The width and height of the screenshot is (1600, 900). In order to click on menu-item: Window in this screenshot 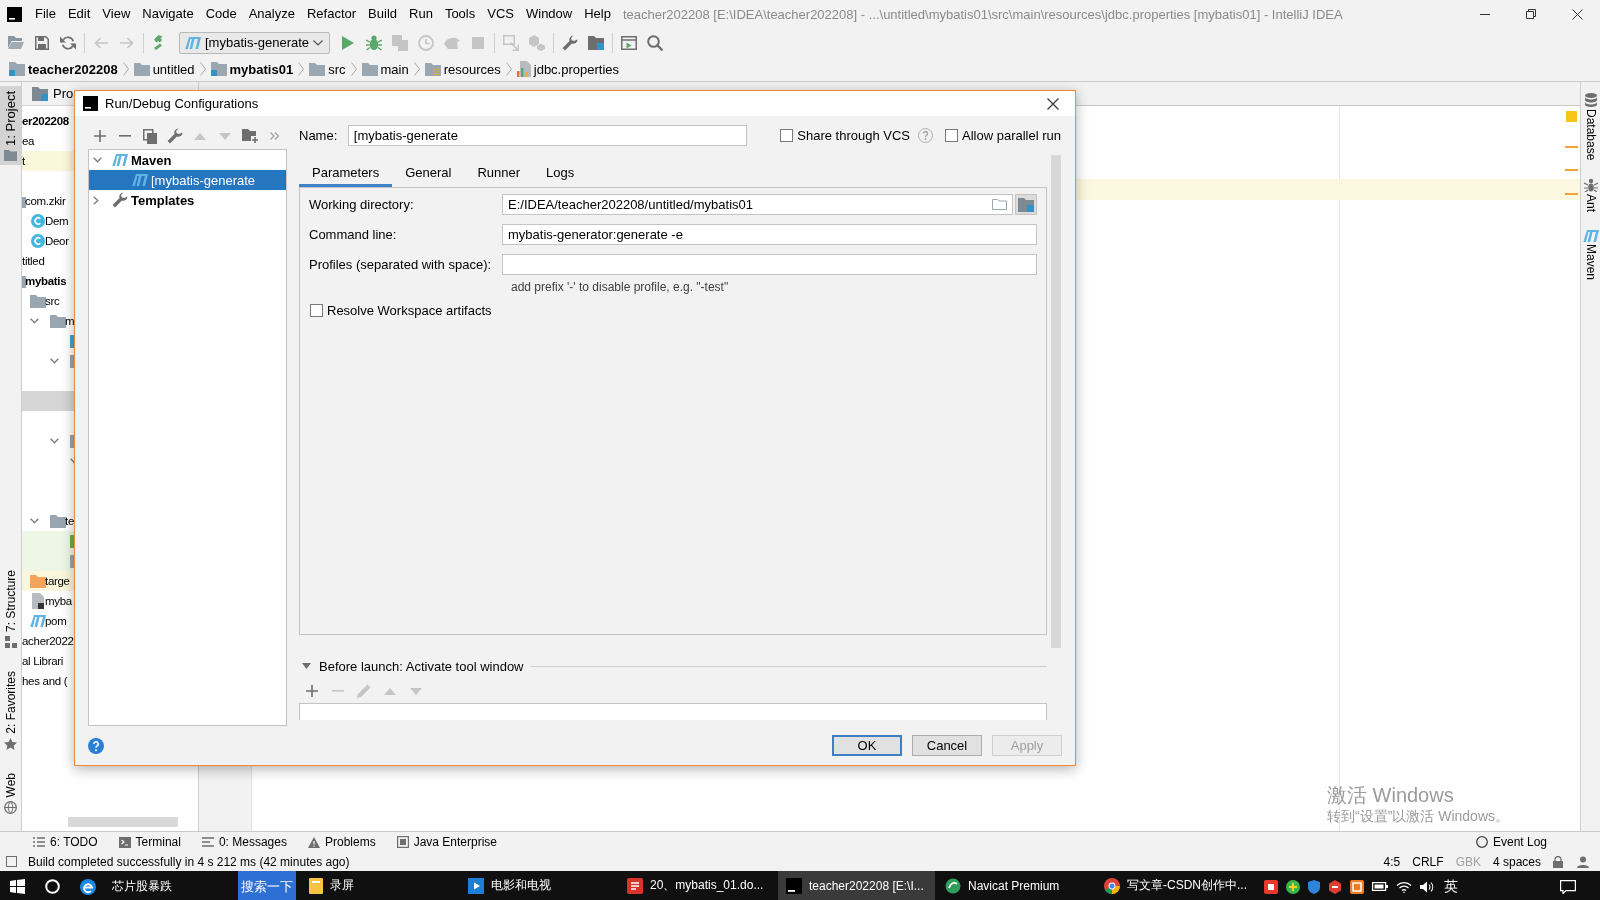, I will do `click(549, 14)`.